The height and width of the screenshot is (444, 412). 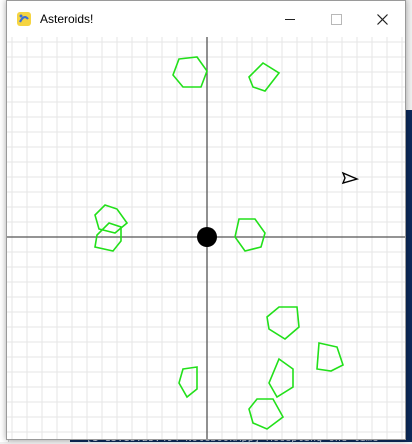 I want to click on maximize-button, so click(x=336, y=19).